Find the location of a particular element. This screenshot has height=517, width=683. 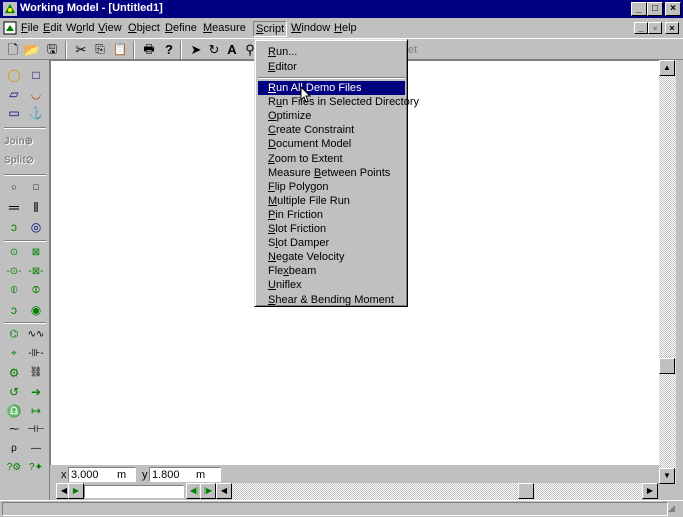

menu-item-multiple-file-run: Multiple File Run is located at coordinates (331, 201).